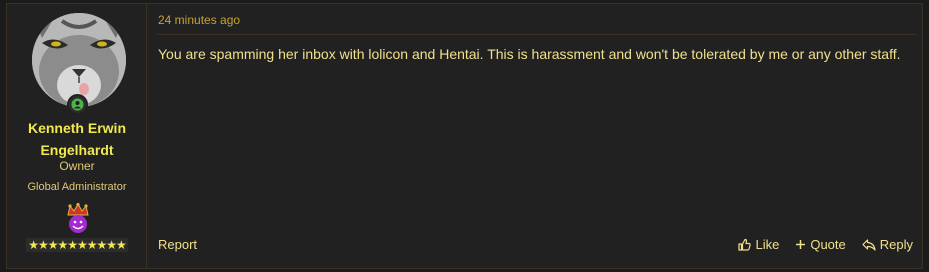  I want to click on reply-button: Reply, so click(887, 244).